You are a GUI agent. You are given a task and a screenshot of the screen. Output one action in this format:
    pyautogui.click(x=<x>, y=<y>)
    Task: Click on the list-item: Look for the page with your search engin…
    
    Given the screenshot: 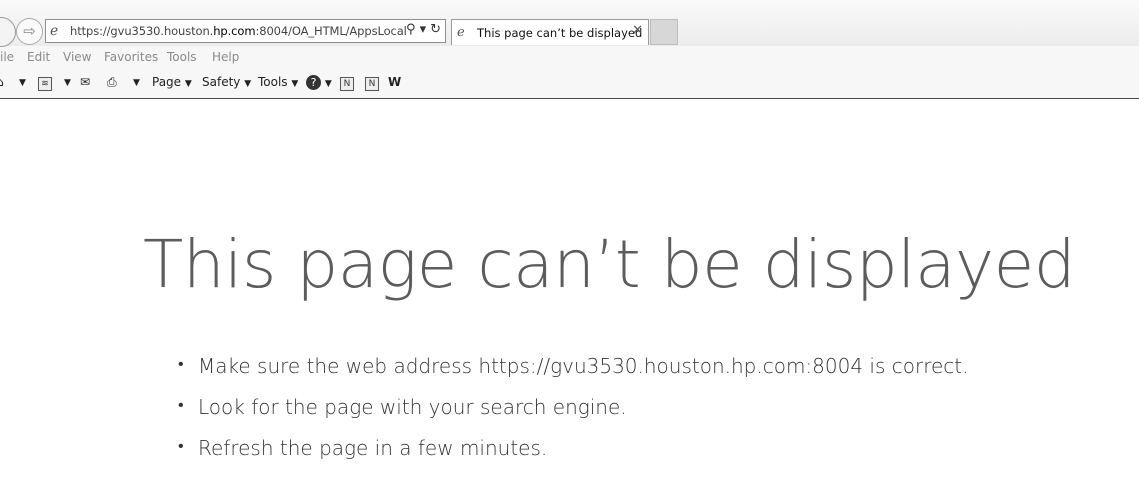 What is the action you would take?
    pyautogui.click(x=573, y=415)
    